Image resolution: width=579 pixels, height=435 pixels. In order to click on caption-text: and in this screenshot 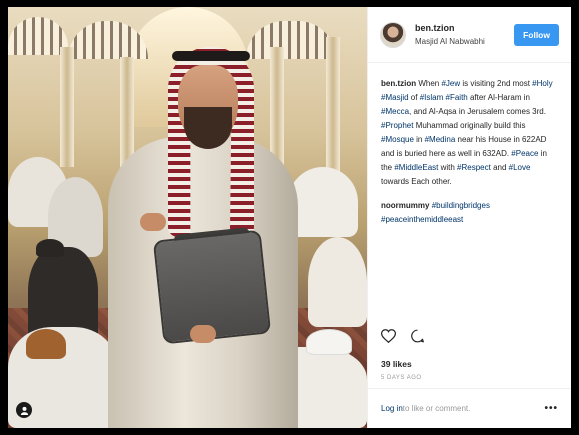, I will do `click(499, 167)`.